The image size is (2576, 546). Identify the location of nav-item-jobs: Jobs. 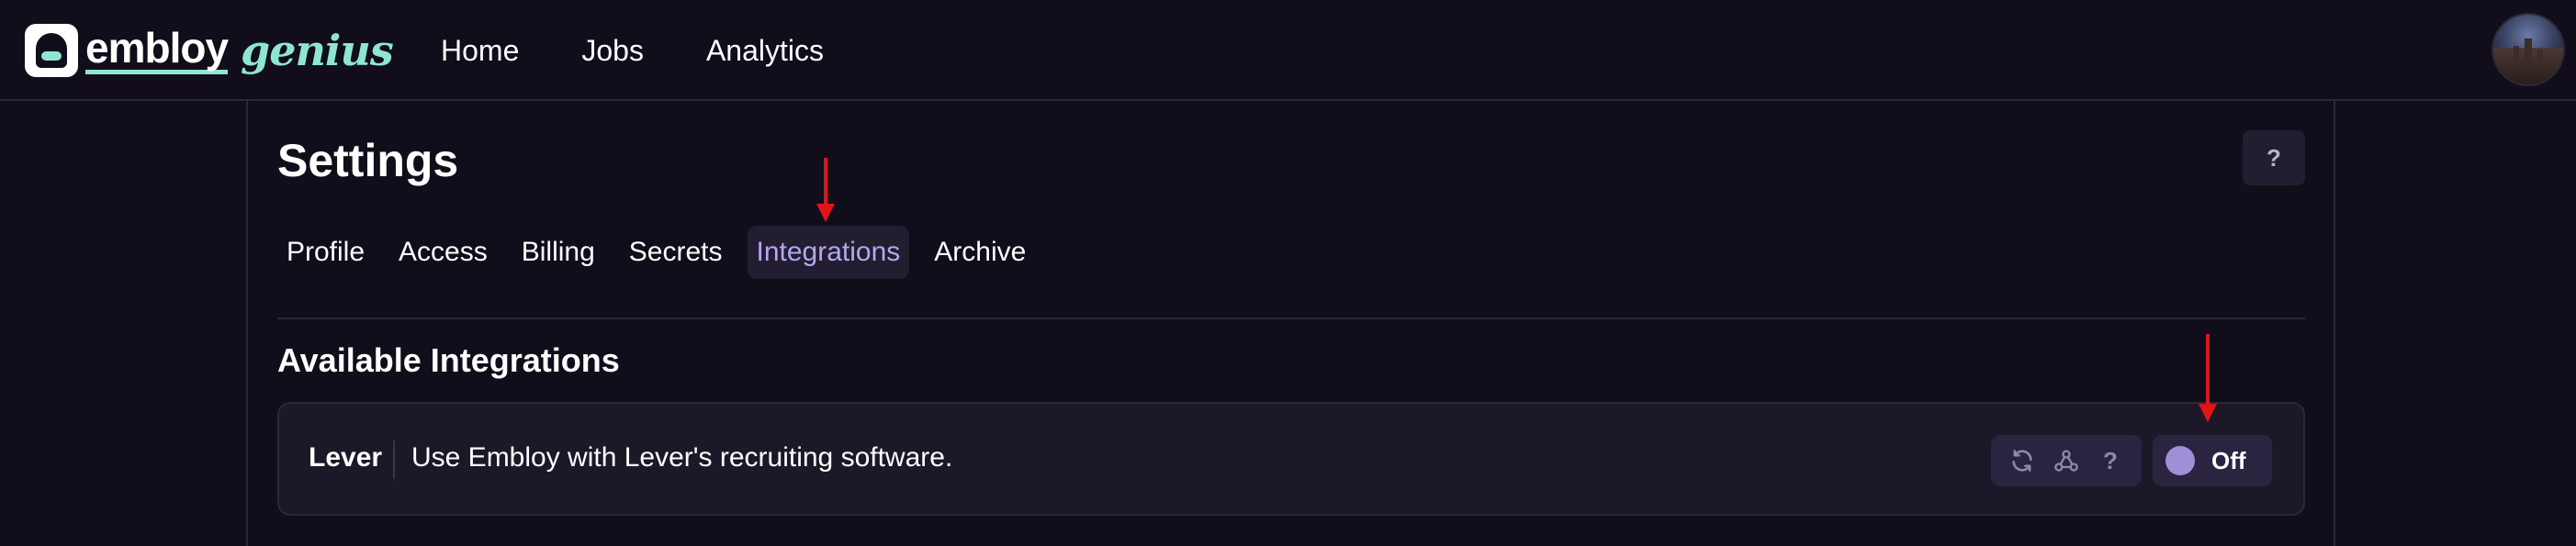
(612, 50).